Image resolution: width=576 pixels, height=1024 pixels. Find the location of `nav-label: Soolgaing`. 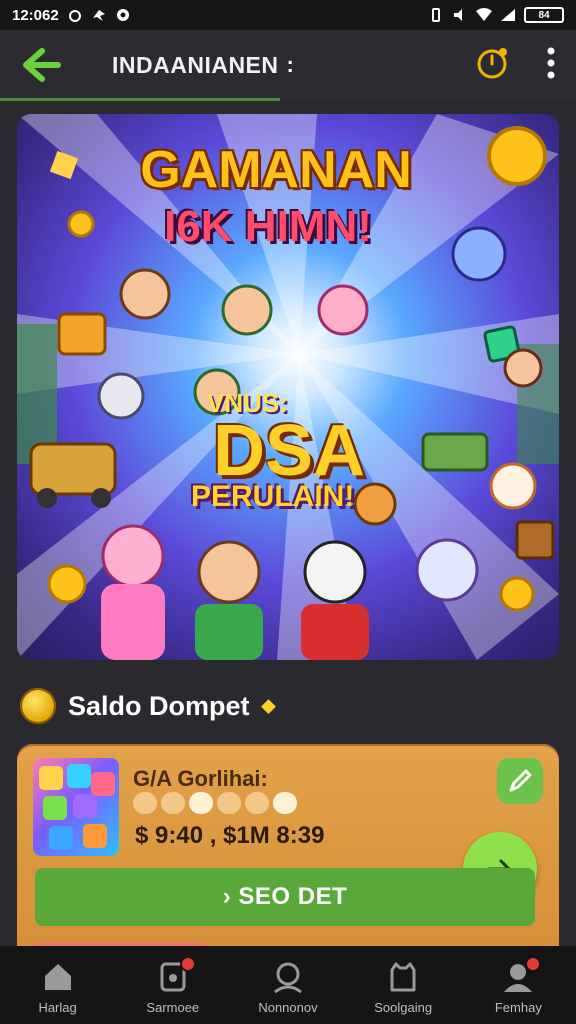

nav-label: Soolgaing is located at coordinates (403, 1007).